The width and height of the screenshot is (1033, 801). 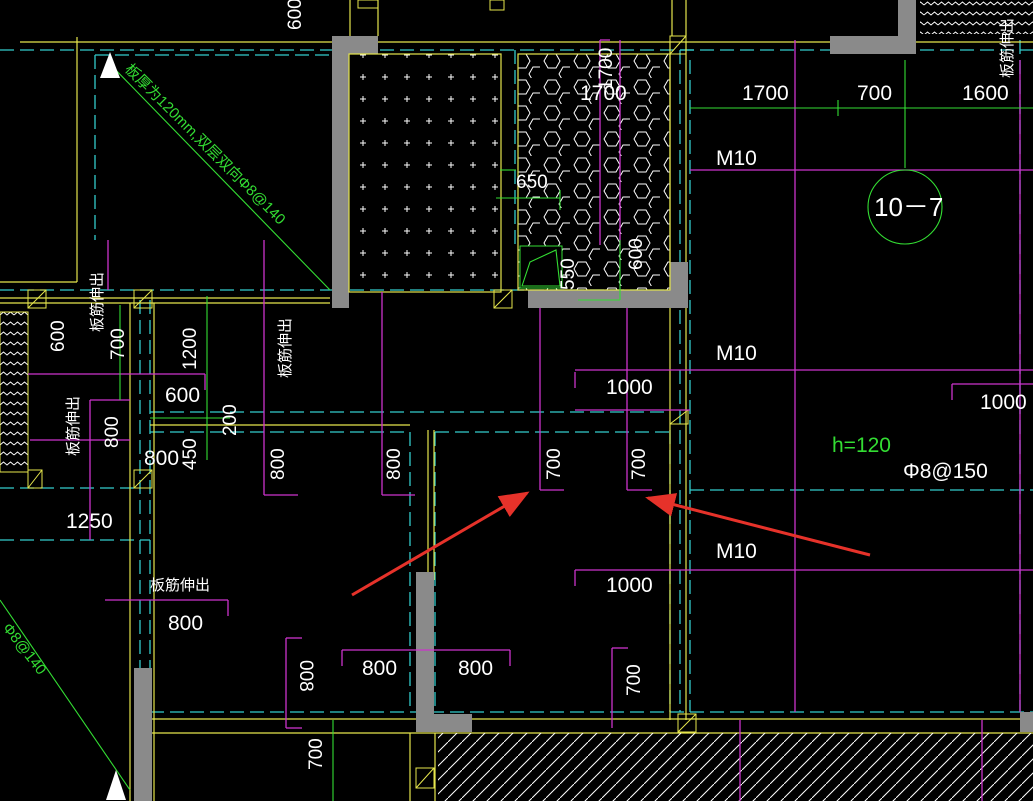 I want to click on label-800-e: 800, so click(x=475, y=668).